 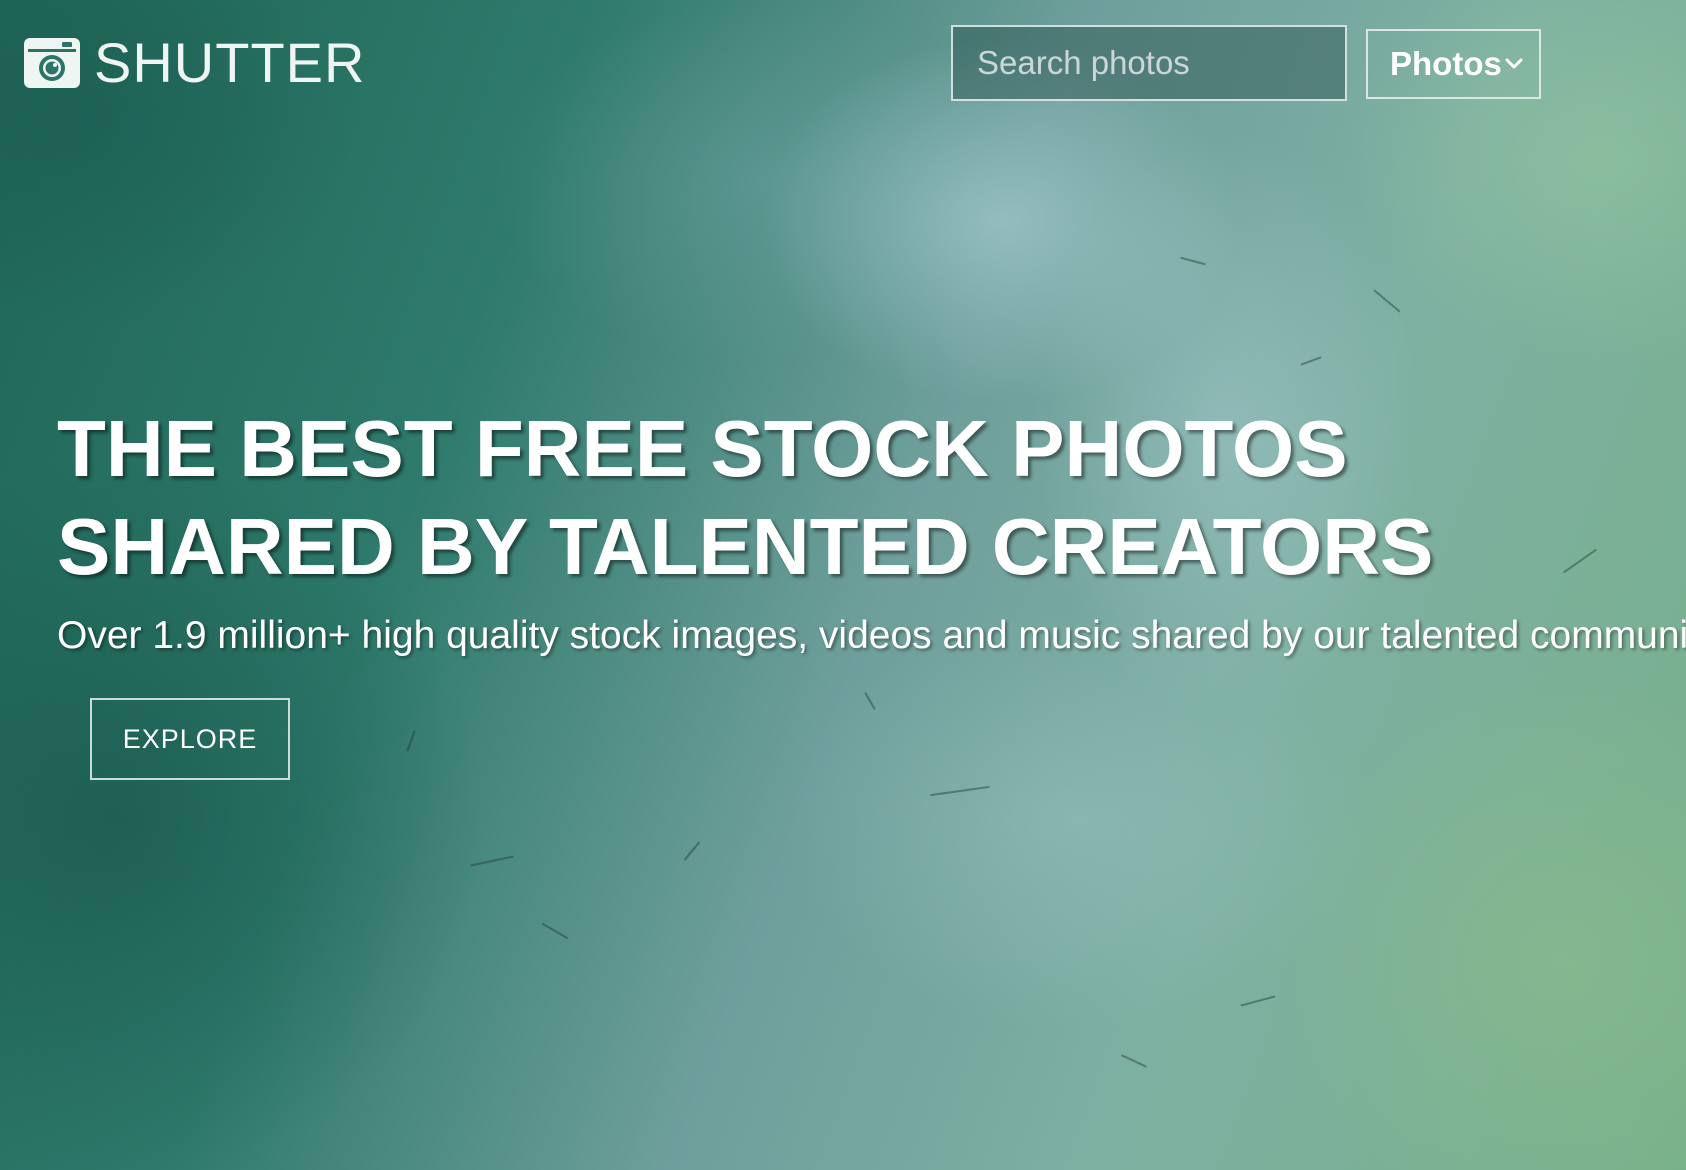 What do you see at coordinates (1514, 63) in the screenshot?
I see `chevron-down-icon` at bounding box center [1514, 63].